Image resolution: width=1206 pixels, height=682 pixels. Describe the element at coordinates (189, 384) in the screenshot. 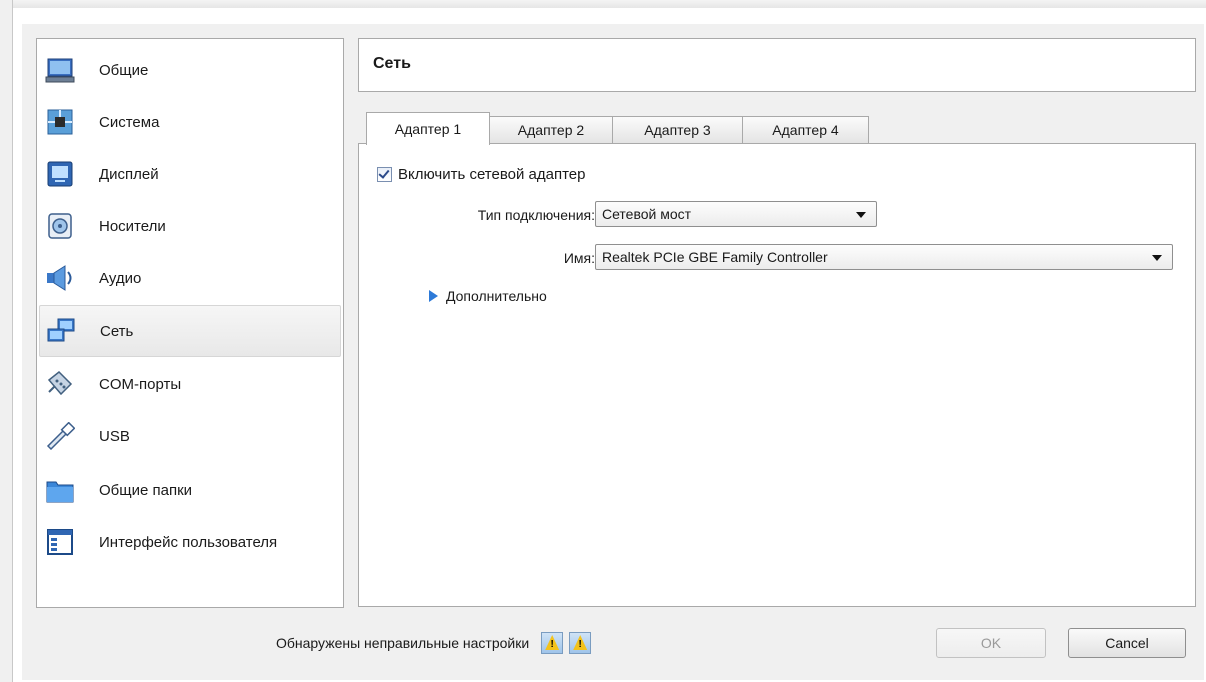

I see `sidebar-item-serial-ports: COM-порты` at that location.